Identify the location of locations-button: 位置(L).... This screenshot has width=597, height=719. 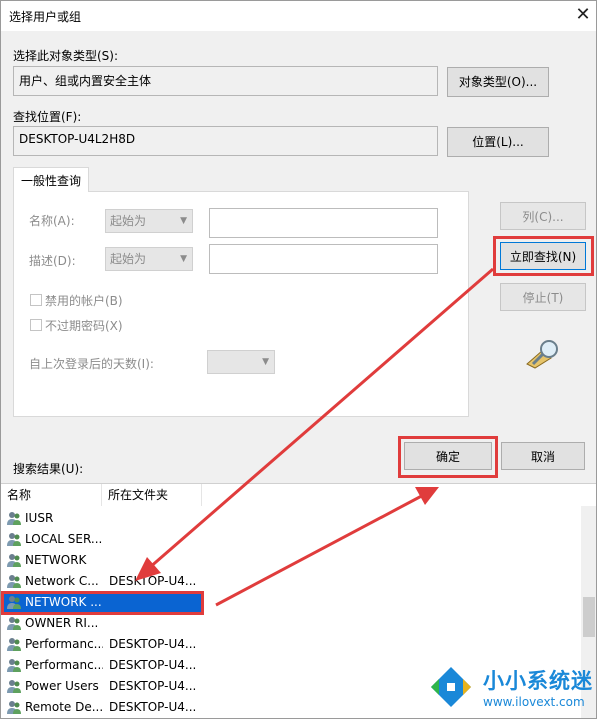
(498, 142).